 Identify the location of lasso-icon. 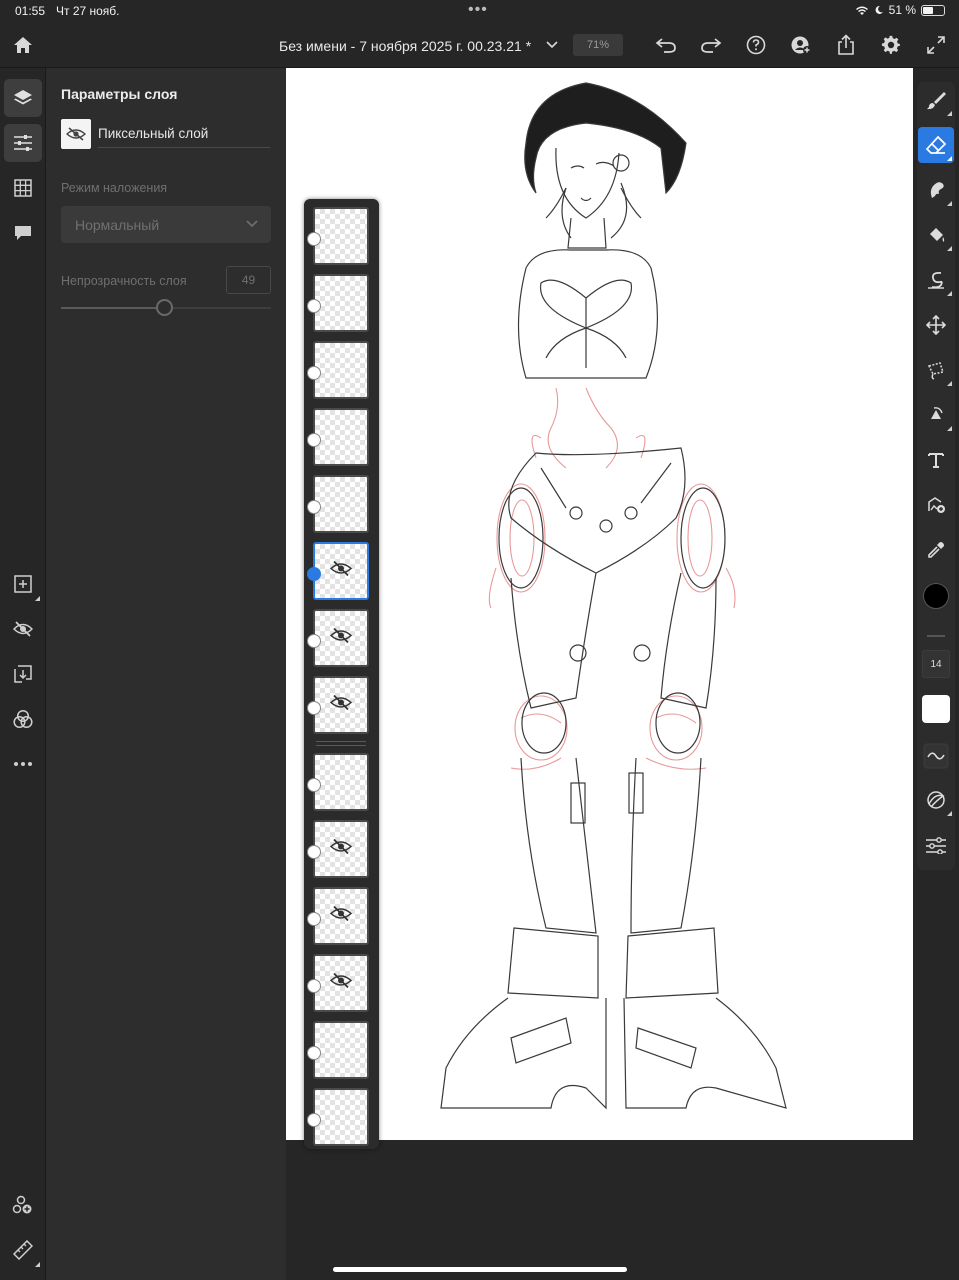
(935, 371).